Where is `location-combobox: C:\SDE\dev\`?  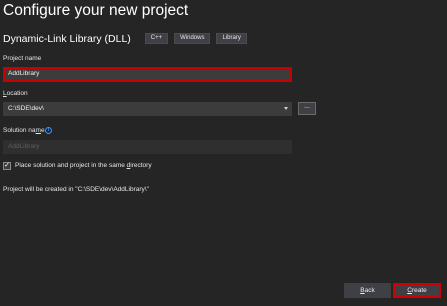
location-combobox: C:\SDE\dev\ is located at coordinates (147, 109).